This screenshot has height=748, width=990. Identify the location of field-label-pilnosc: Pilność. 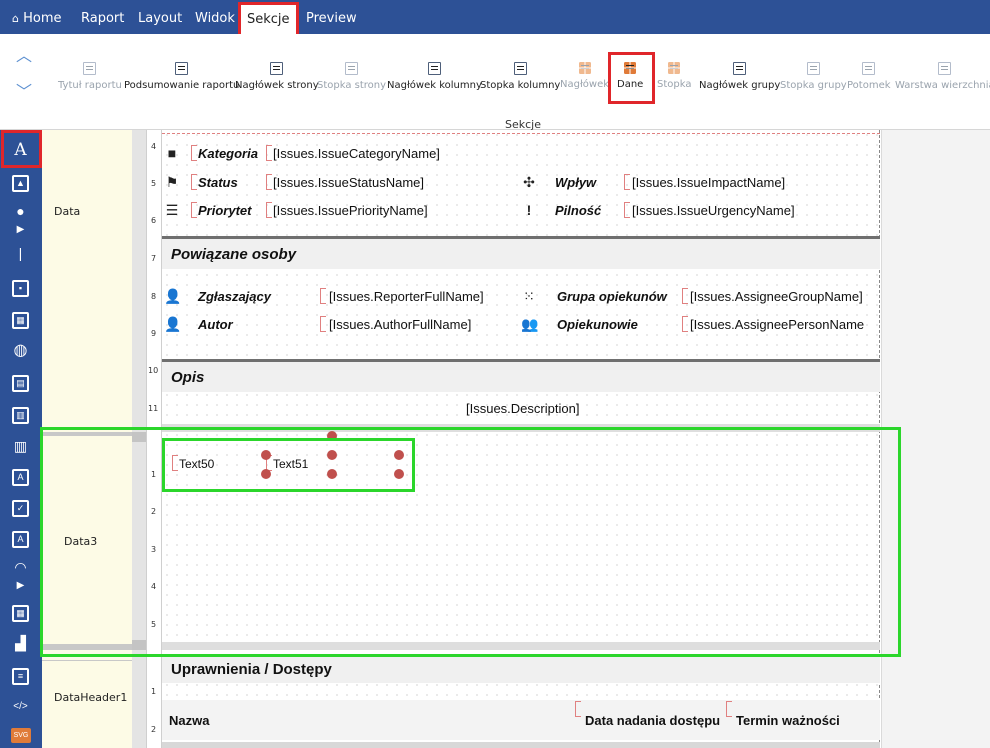
(578, 210).